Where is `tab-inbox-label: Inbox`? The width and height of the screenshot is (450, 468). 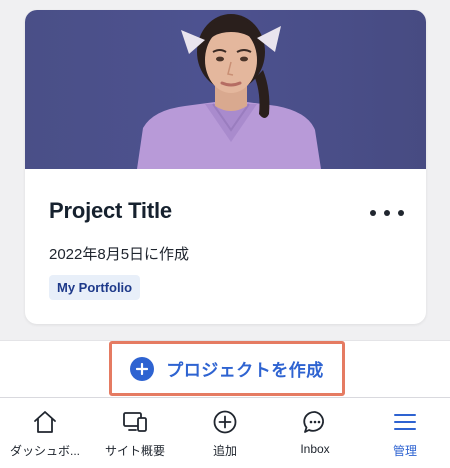 tab-inbox-label: Inbox is located at coordinates (315, 449).